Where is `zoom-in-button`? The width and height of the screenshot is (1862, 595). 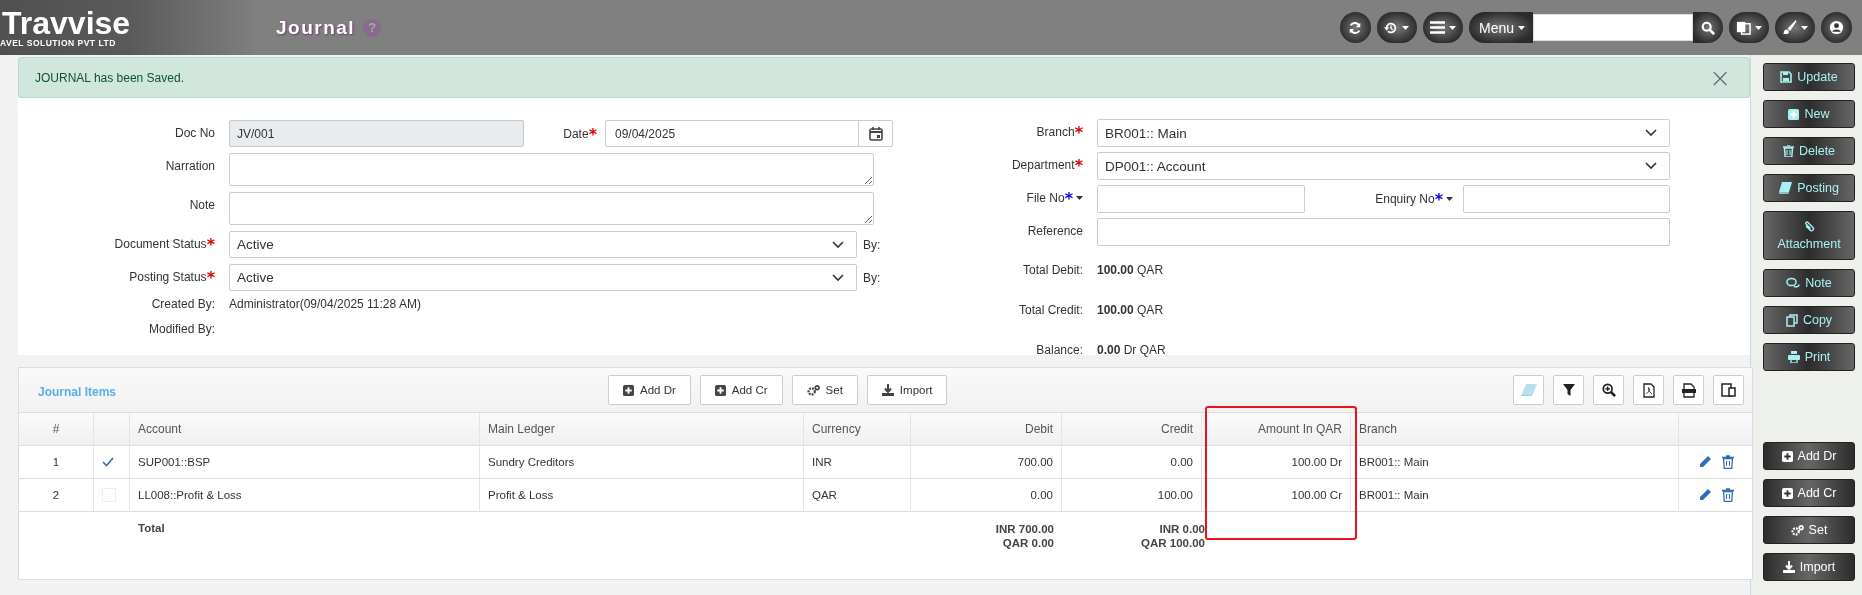
zoom-in-button is located at coordinates (1608, 390).